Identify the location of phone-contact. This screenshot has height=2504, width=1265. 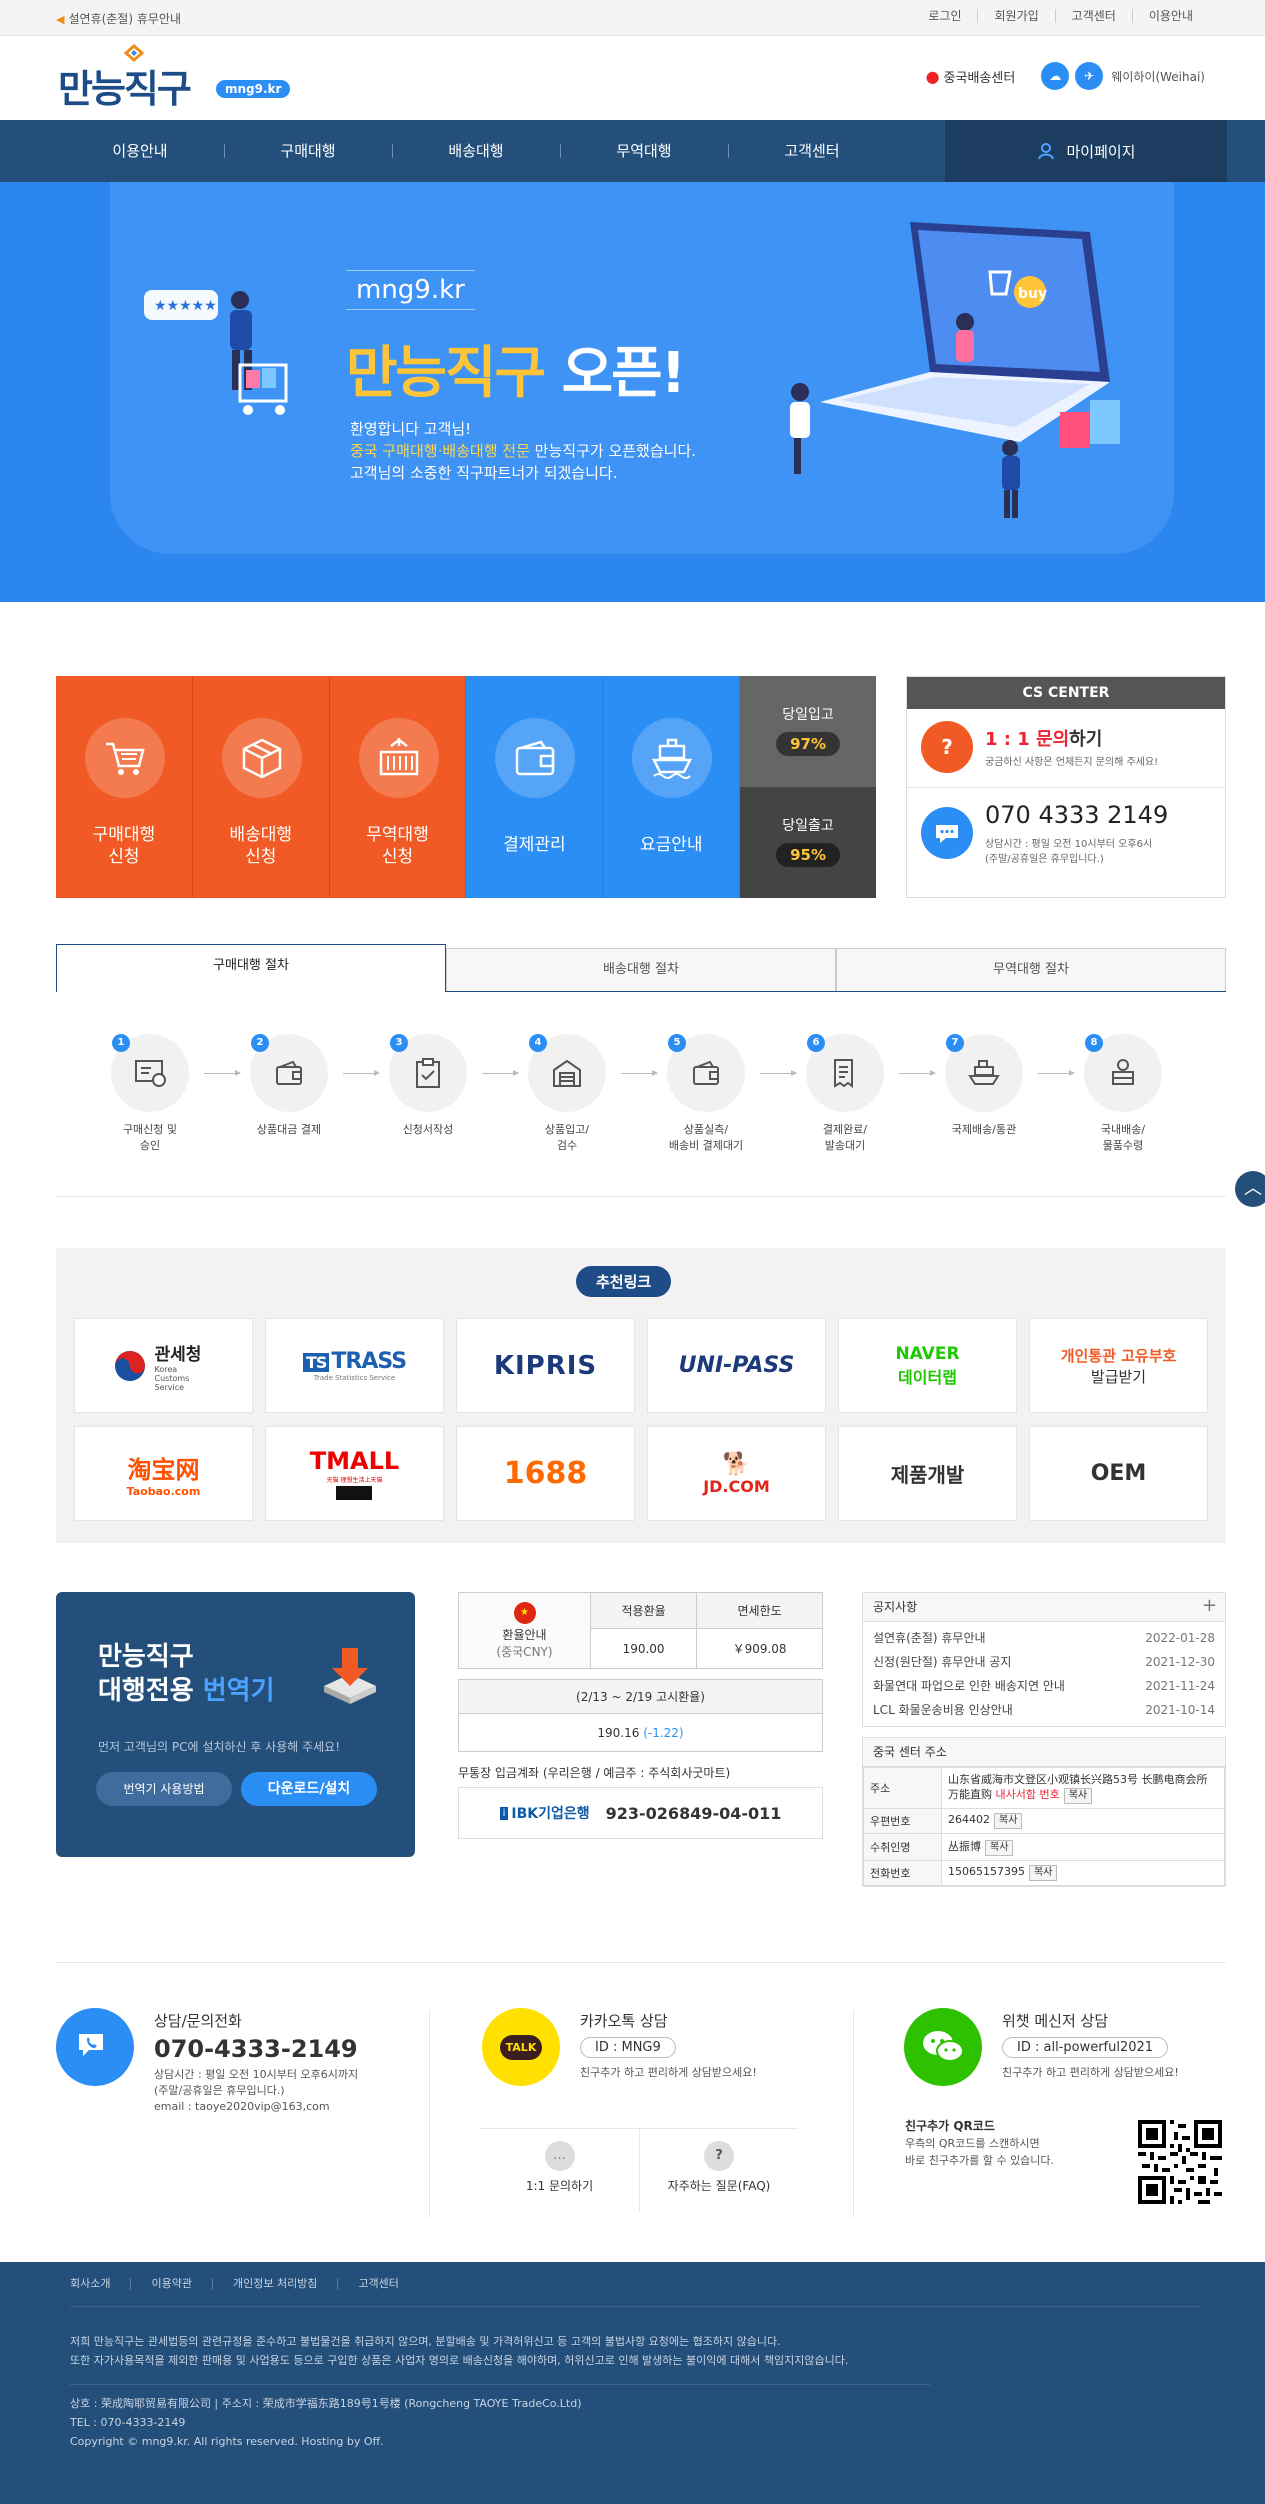
(95, 2047).